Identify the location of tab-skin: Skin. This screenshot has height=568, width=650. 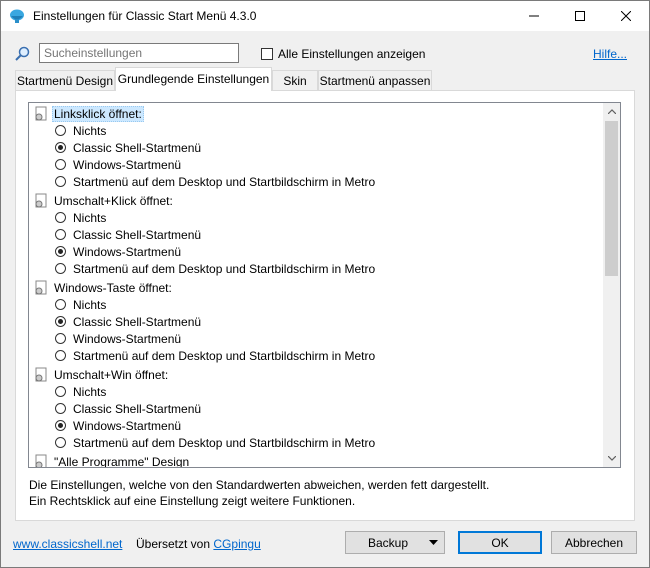
(295, 80).